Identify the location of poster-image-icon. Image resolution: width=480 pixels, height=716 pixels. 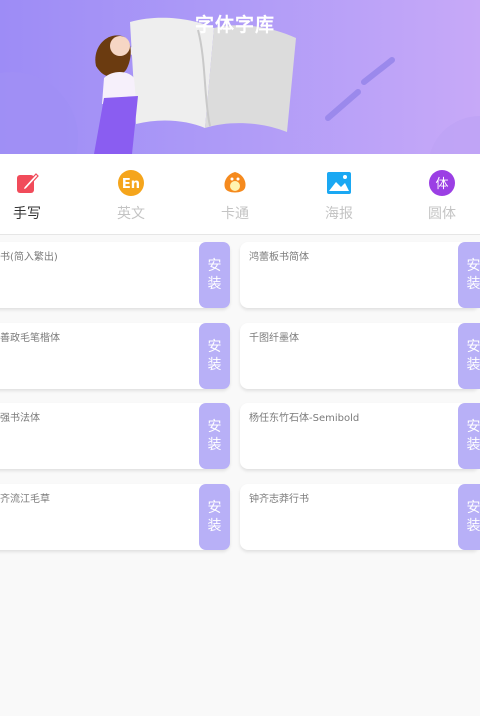
(339, 183).